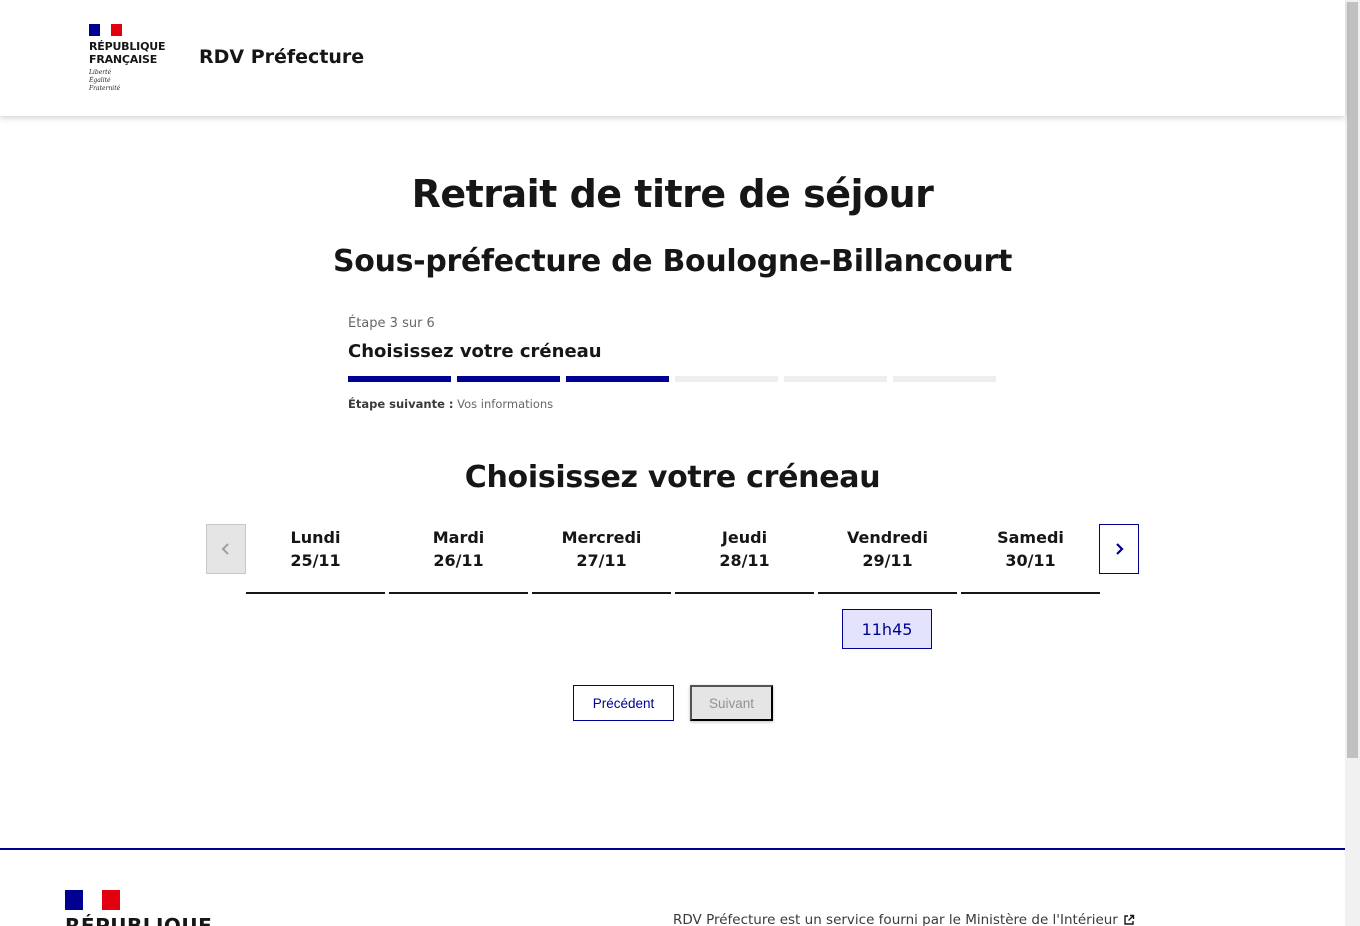  I want to click on calendar-day: Mercredi 27/11, so click(601, 559).